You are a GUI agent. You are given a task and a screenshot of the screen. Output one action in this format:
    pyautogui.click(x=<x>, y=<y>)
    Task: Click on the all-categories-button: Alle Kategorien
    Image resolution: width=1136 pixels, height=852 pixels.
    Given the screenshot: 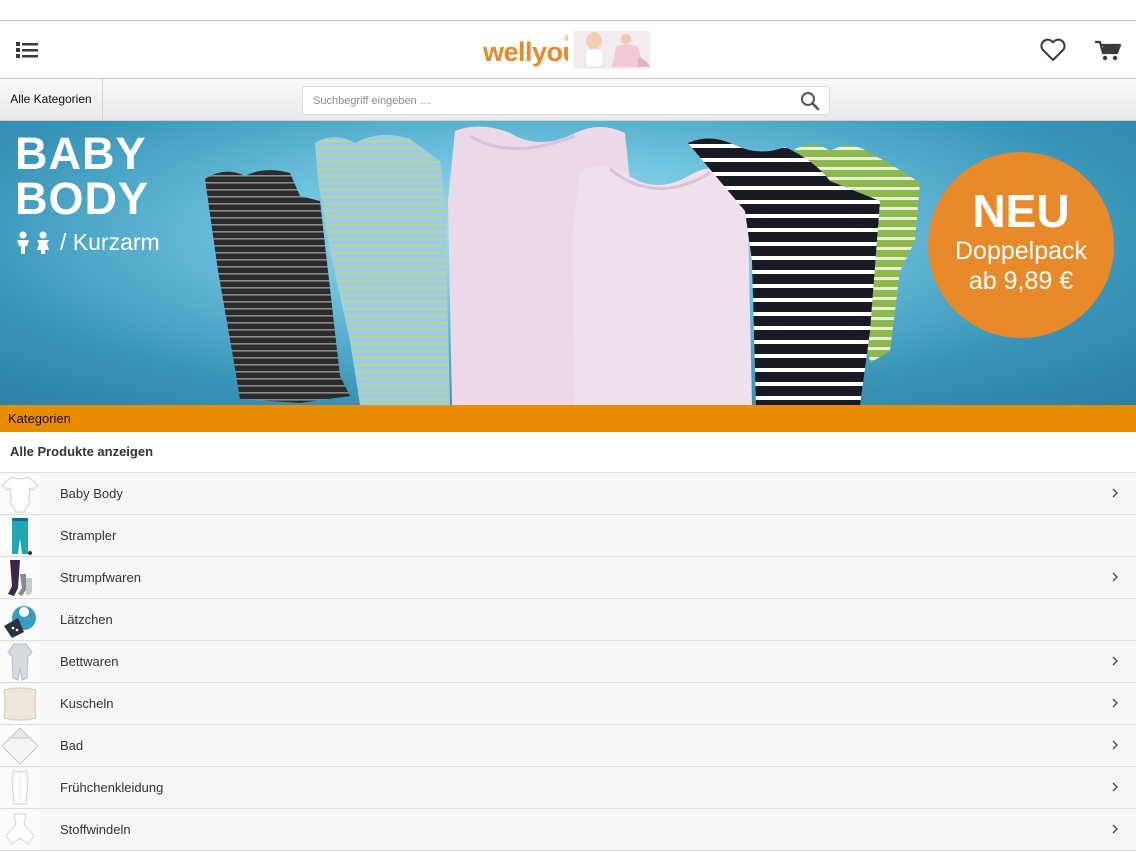 What is the action you would take?
    pyautogui.click(x=51, y=99)
    